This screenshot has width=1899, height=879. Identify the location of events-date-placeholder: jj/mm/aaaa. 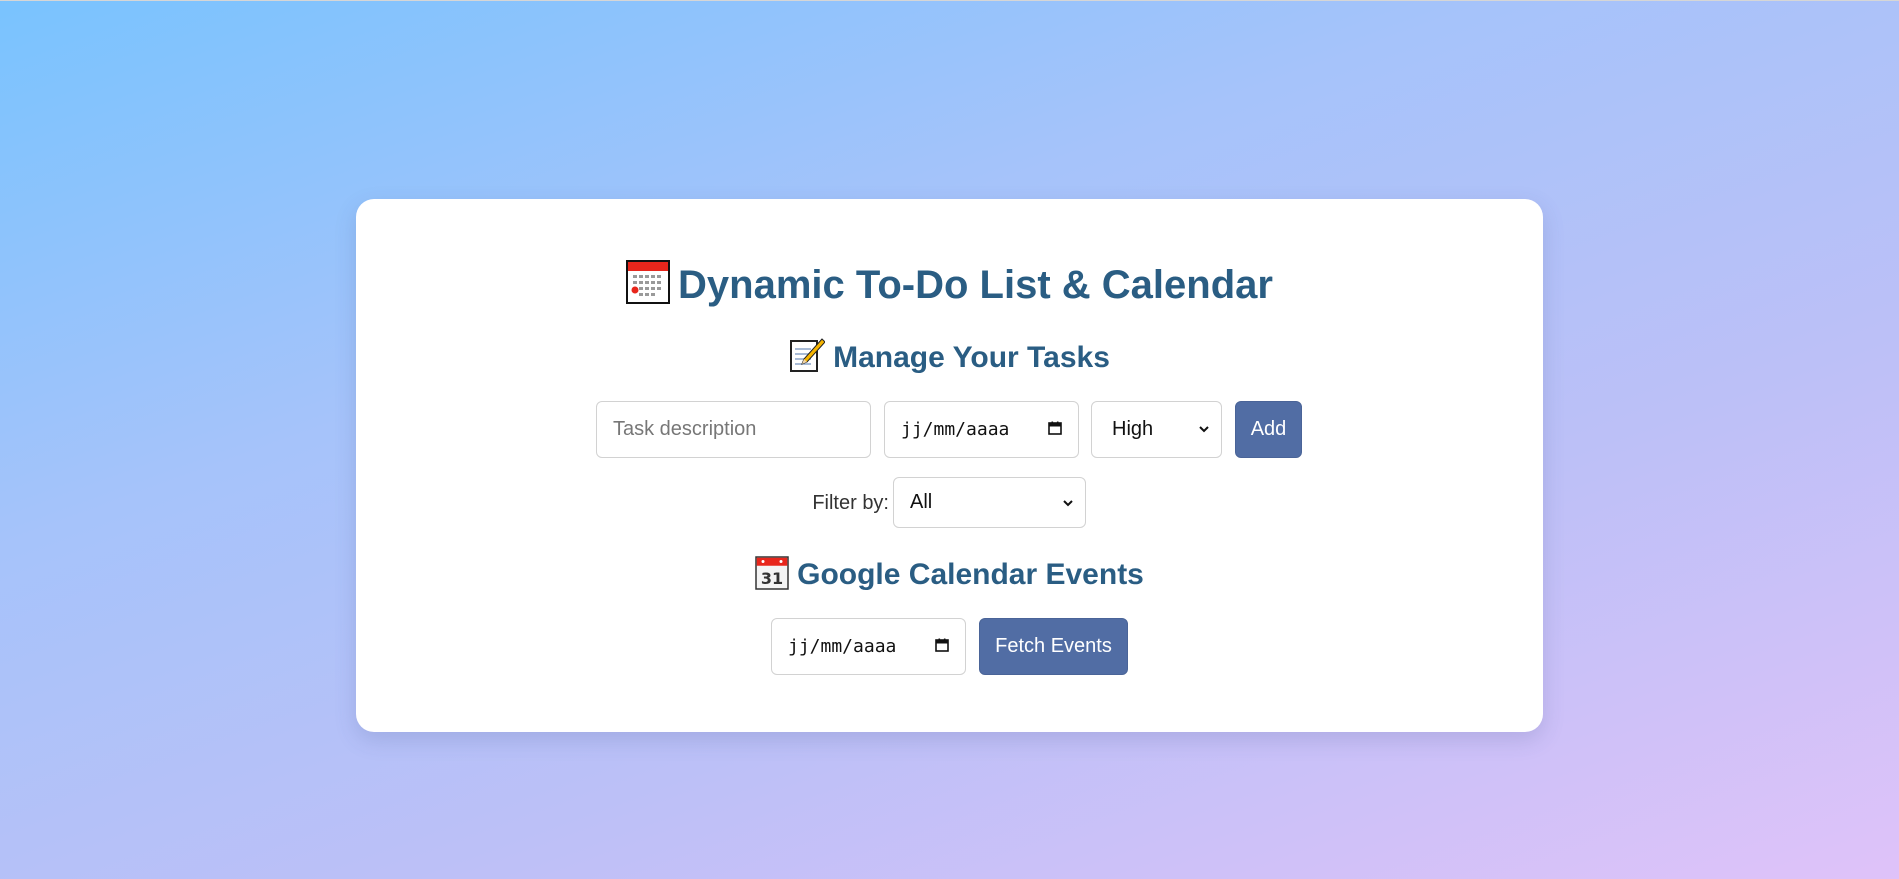
(842, 646).